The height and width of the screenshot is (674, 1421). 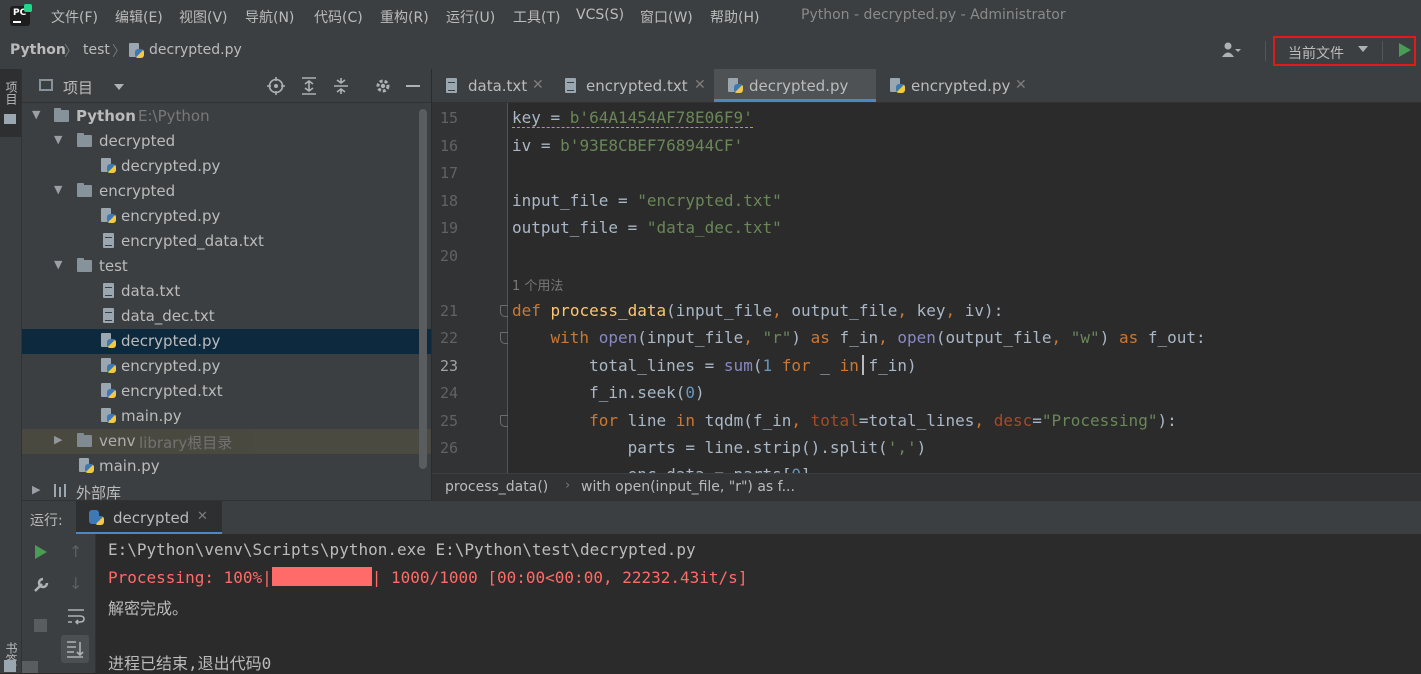 What do you see at coordinates (714, 365) in the screenshot?
I see `code-line: total_lines = sum(1 for _ in f_in)` at bounding box center [714, 365].